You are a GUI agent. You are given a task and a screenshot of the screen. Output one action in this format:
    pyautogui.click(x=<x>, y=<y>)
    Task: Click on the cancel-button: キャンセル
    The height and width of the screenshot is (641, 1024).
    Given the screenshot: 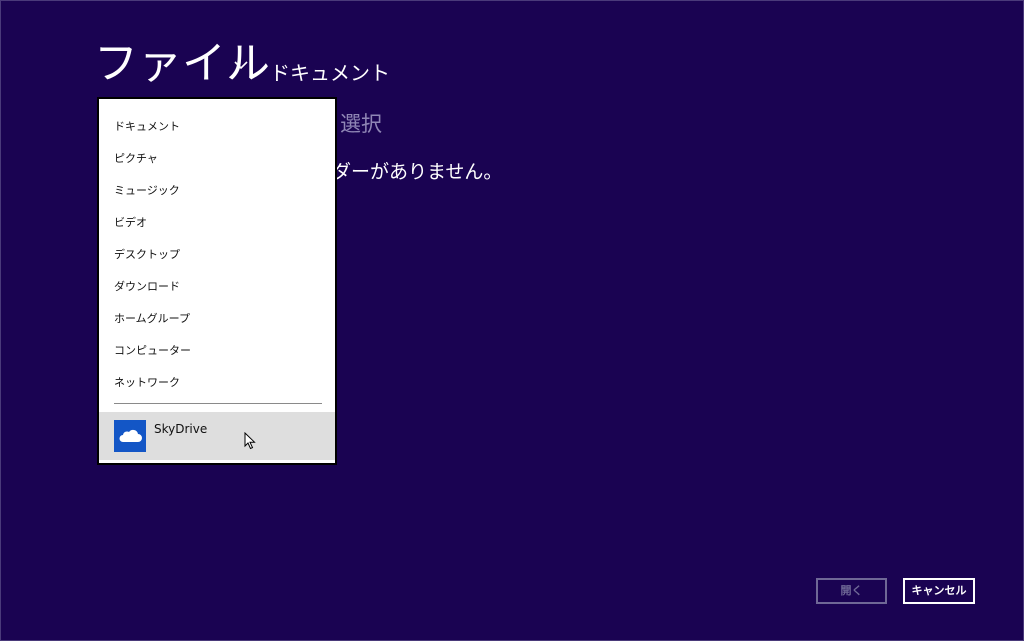 What is the action you would take?
    pyautogui.click(x=939, y=591)
    